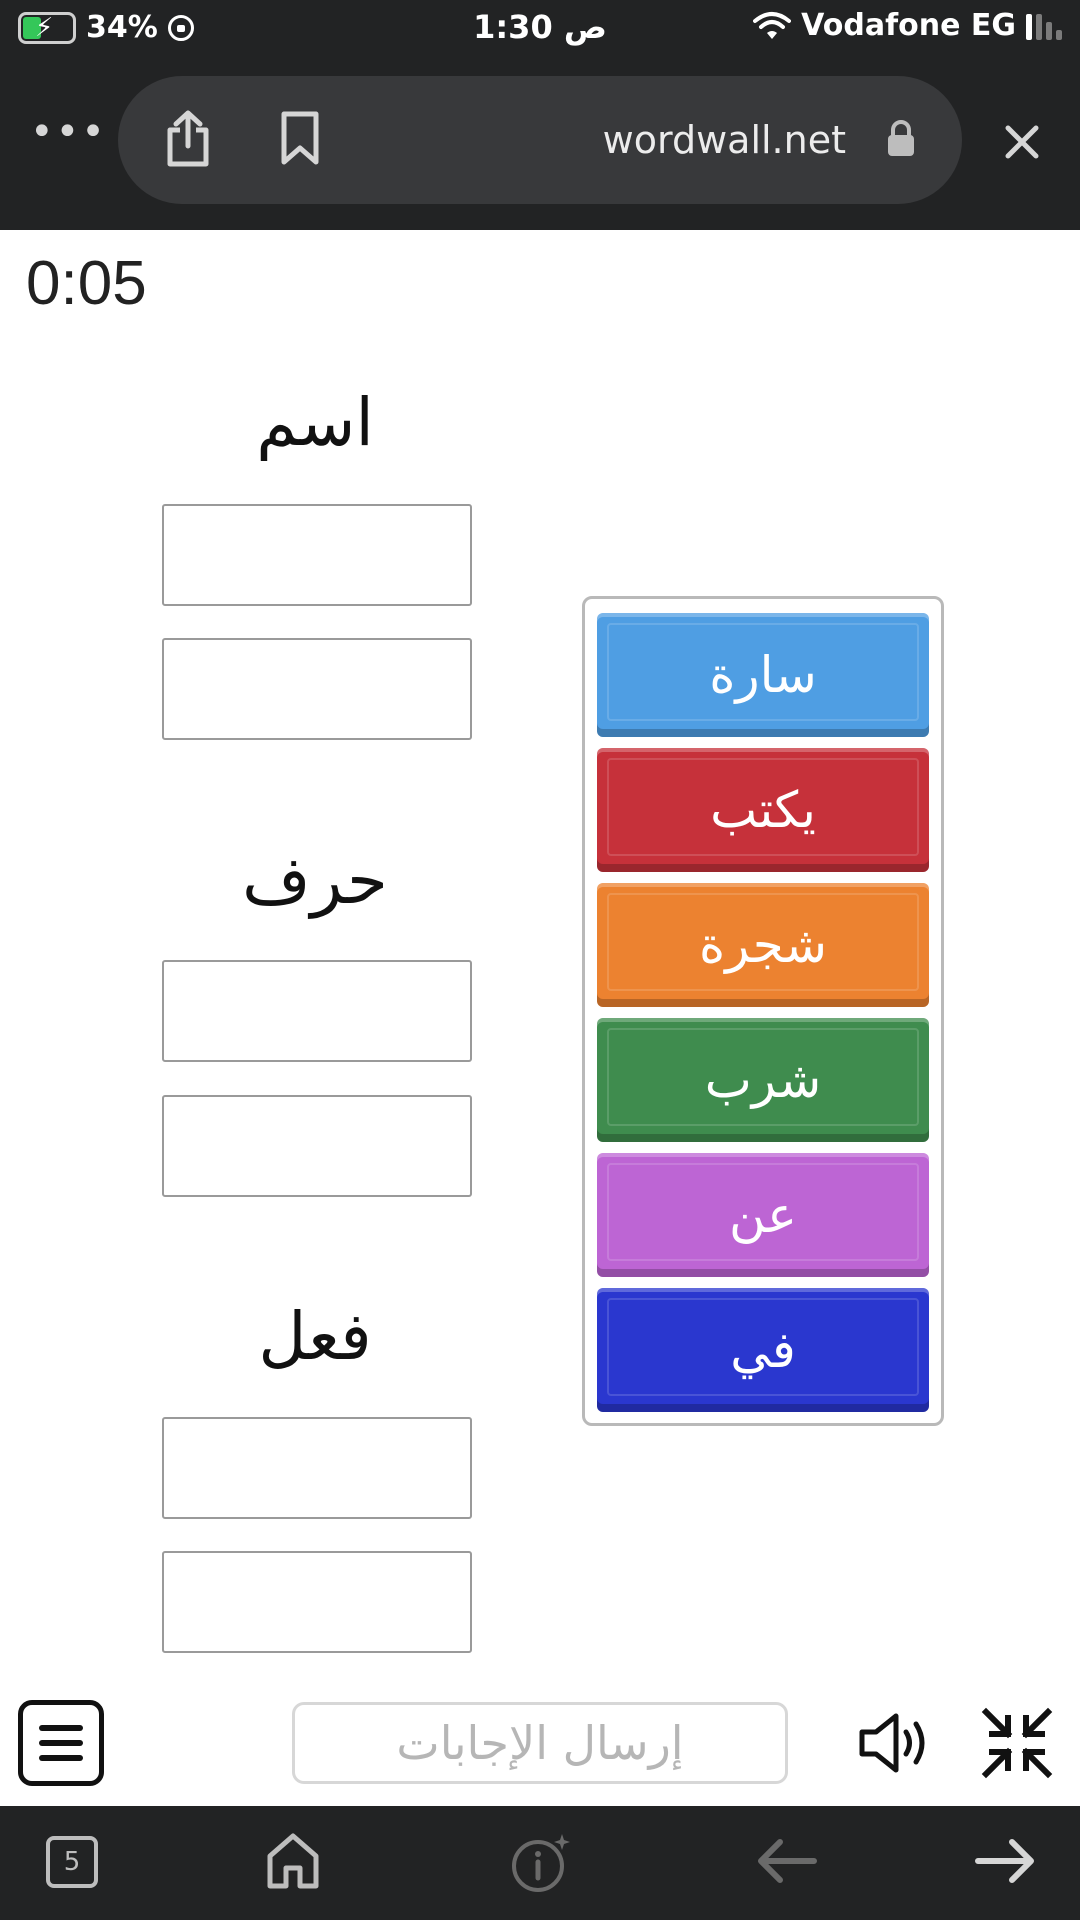  Describe the element at coordinates (315, 422) in the screenshot. I see `group-label-noun: اسم` at that location.